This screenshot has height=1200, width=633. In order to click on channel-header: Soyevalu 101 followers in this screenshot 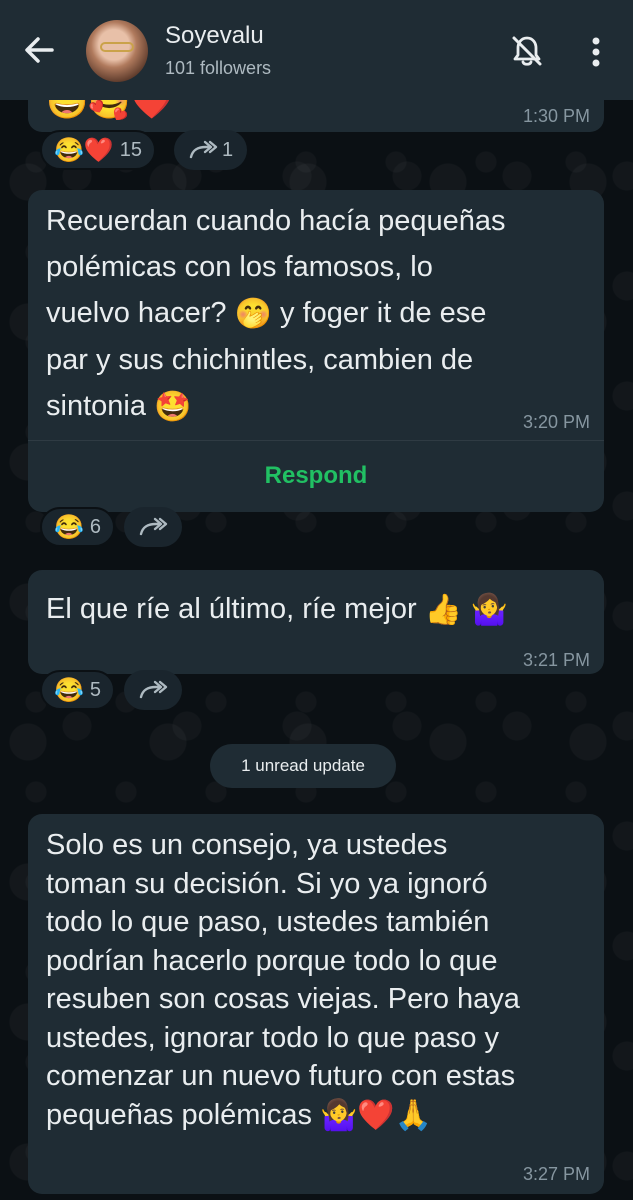, I will do `click(316, 50)`.